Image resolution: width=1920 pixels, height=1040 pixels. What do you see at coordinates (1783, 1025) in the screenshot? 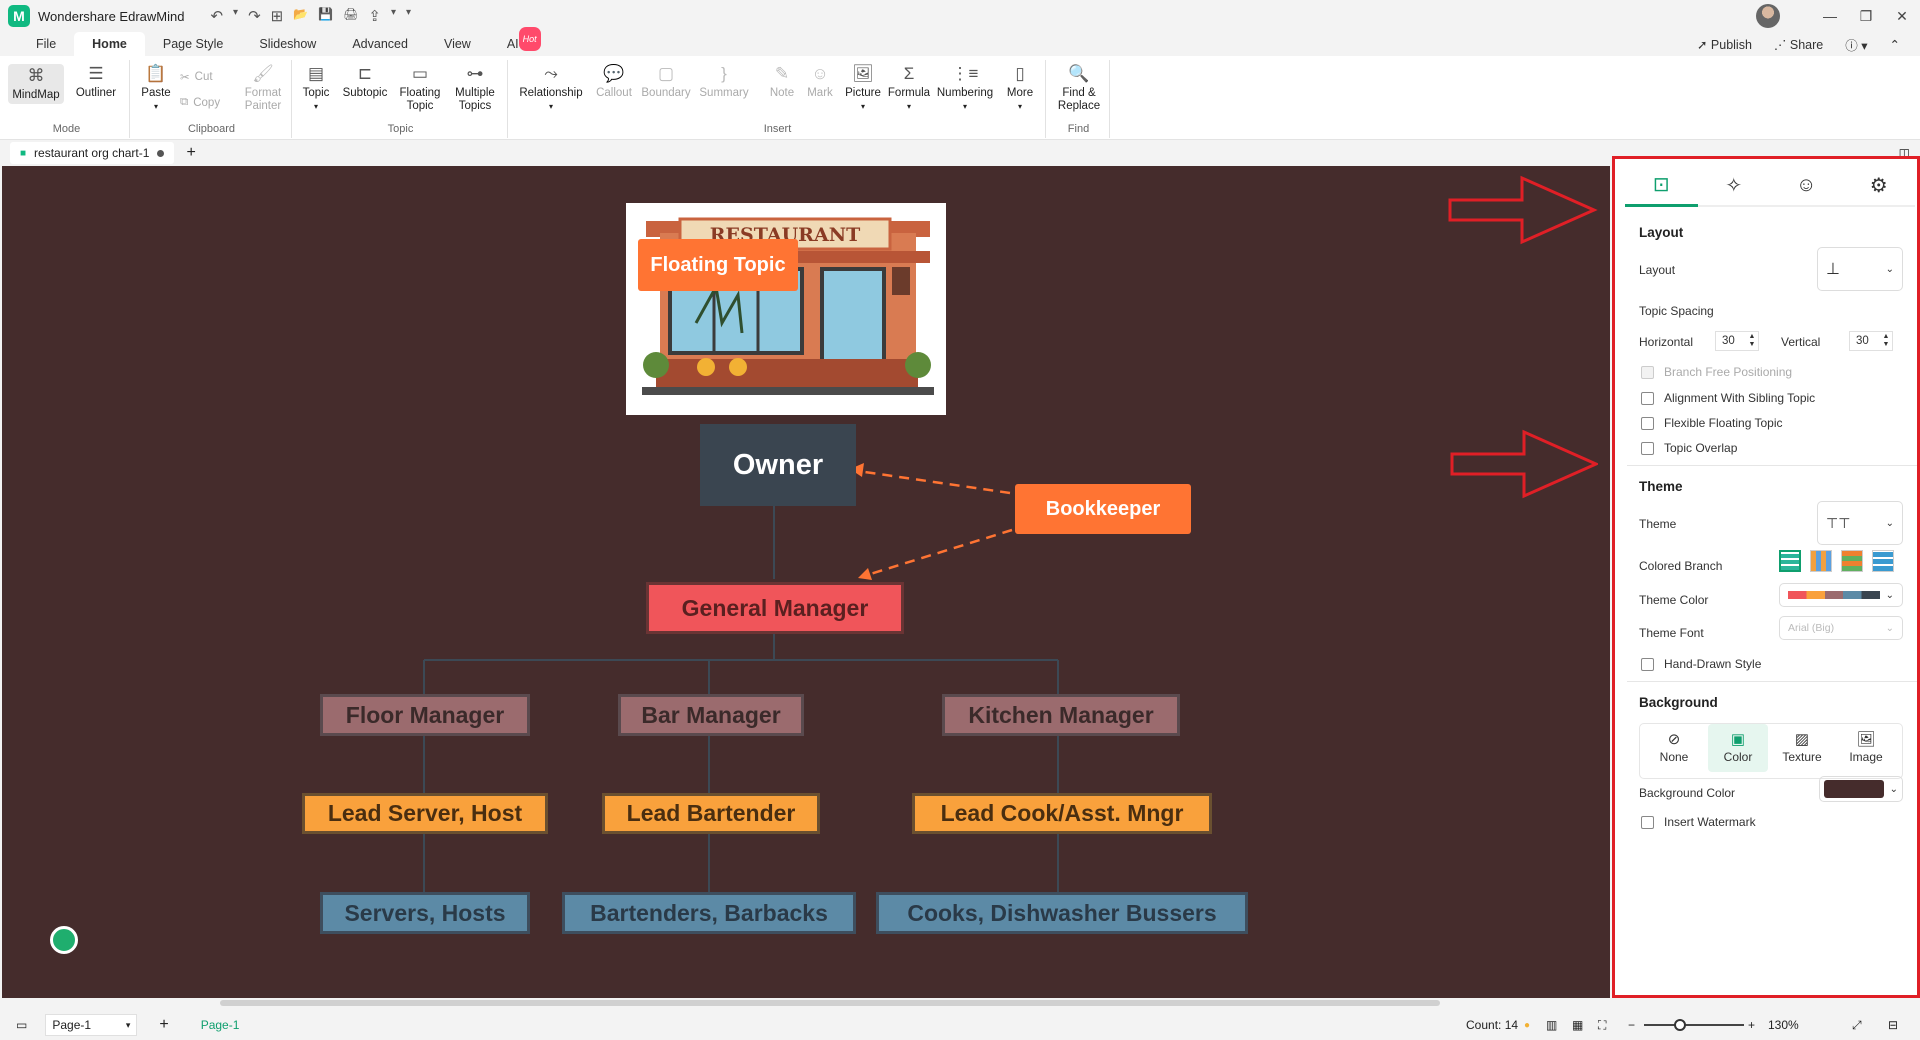
I see `zoom-level: 130%` at bounding box center [1783, 1025].